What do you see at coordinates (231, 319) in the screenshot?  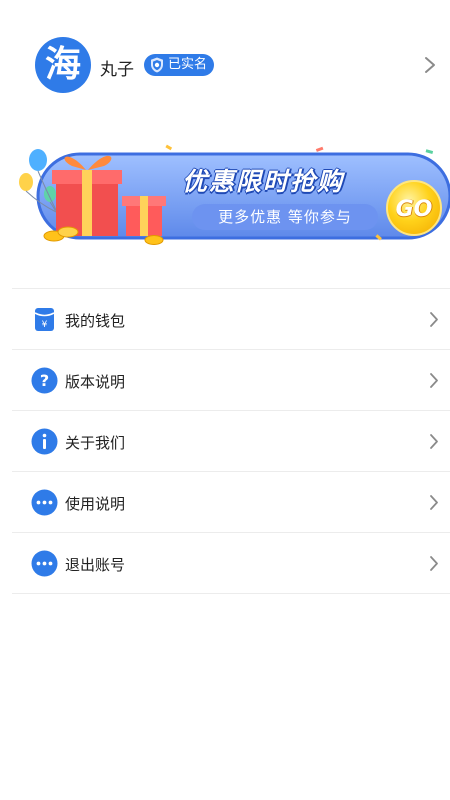 I see `menu-item-wallet: ¥ 我的钱包` at bounding box center [231, 319].